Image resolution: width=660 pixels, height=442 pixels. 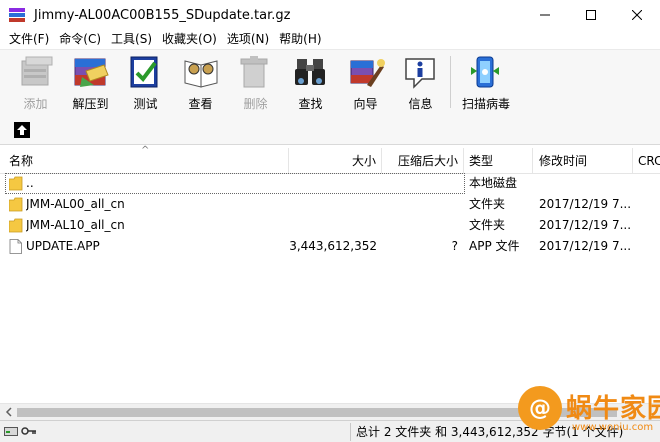 What do you see at coordinates (350, 432) in the screenshot?
I see `status-divider` at bounding box center [350, 432].